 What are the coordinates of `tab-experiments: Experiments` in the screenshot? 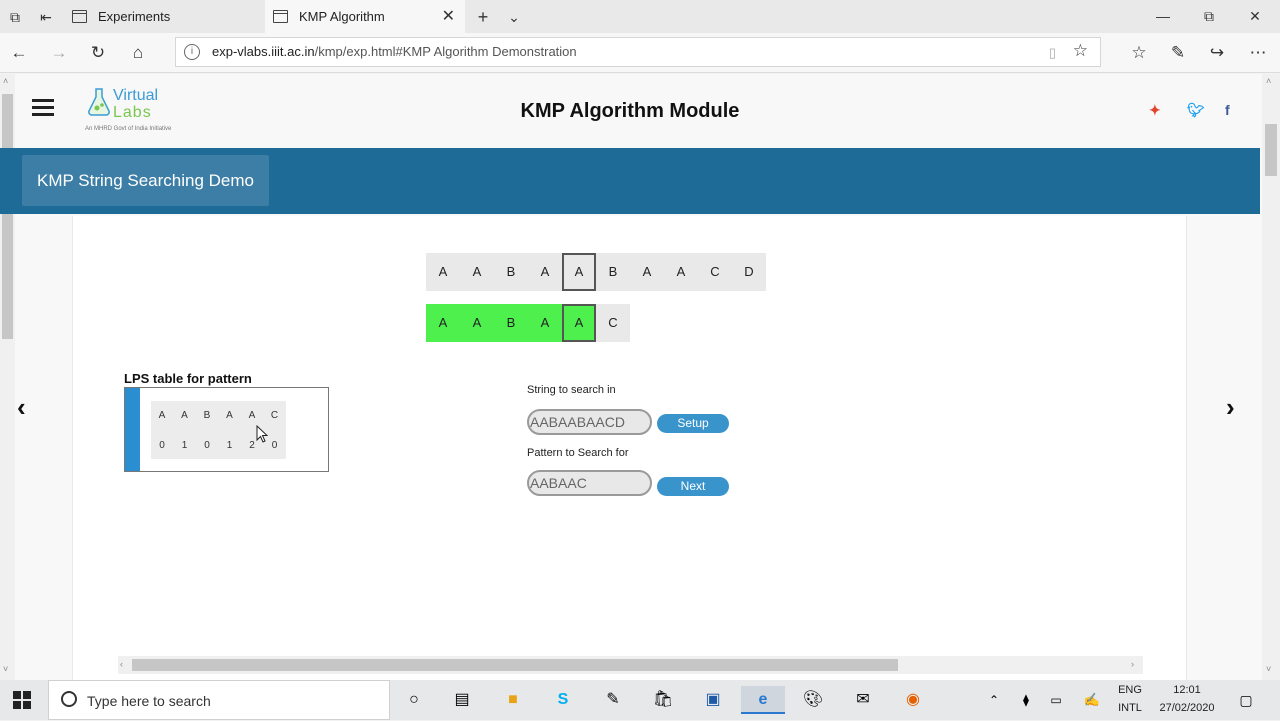 It's located at (164, 16).